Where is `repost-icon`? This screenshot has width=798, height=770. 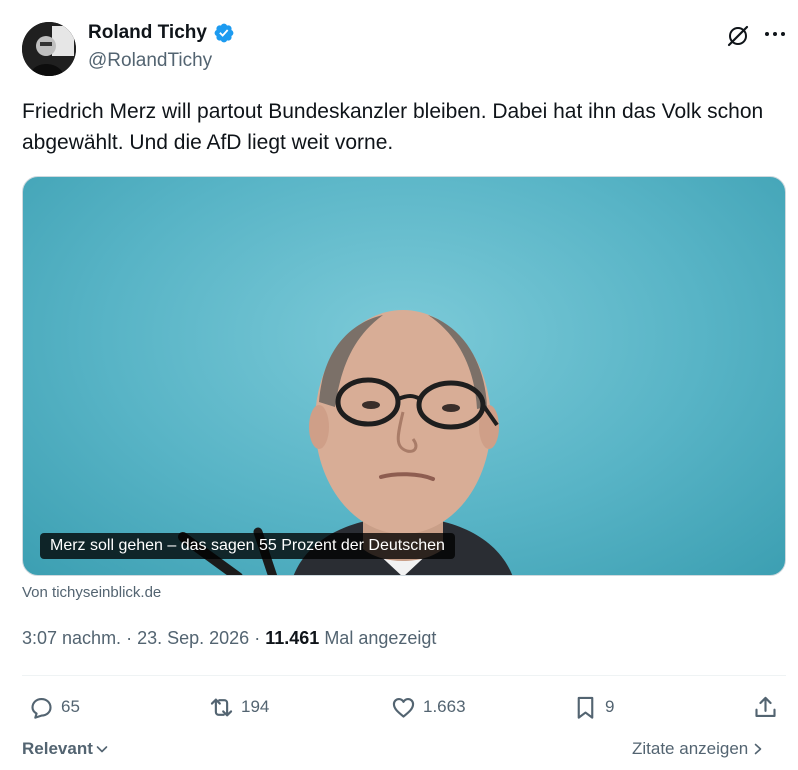
repost-icon is located at coordinates (221, 707).